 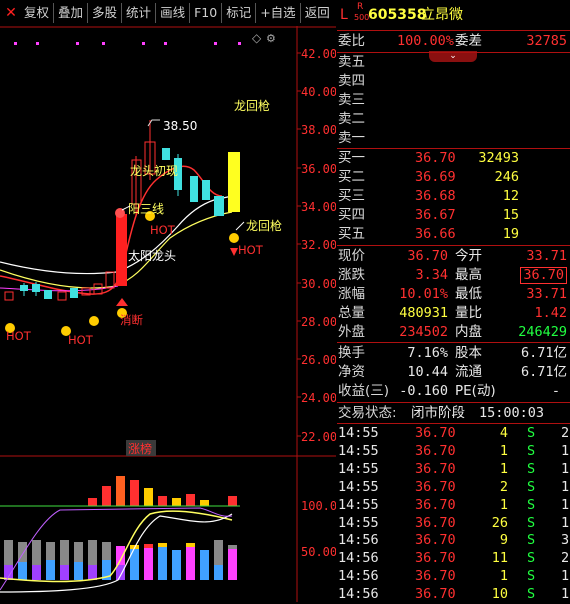 I want to click on tick-row: 14:56 36.70 9 S 3, so click(x=453, y=540).